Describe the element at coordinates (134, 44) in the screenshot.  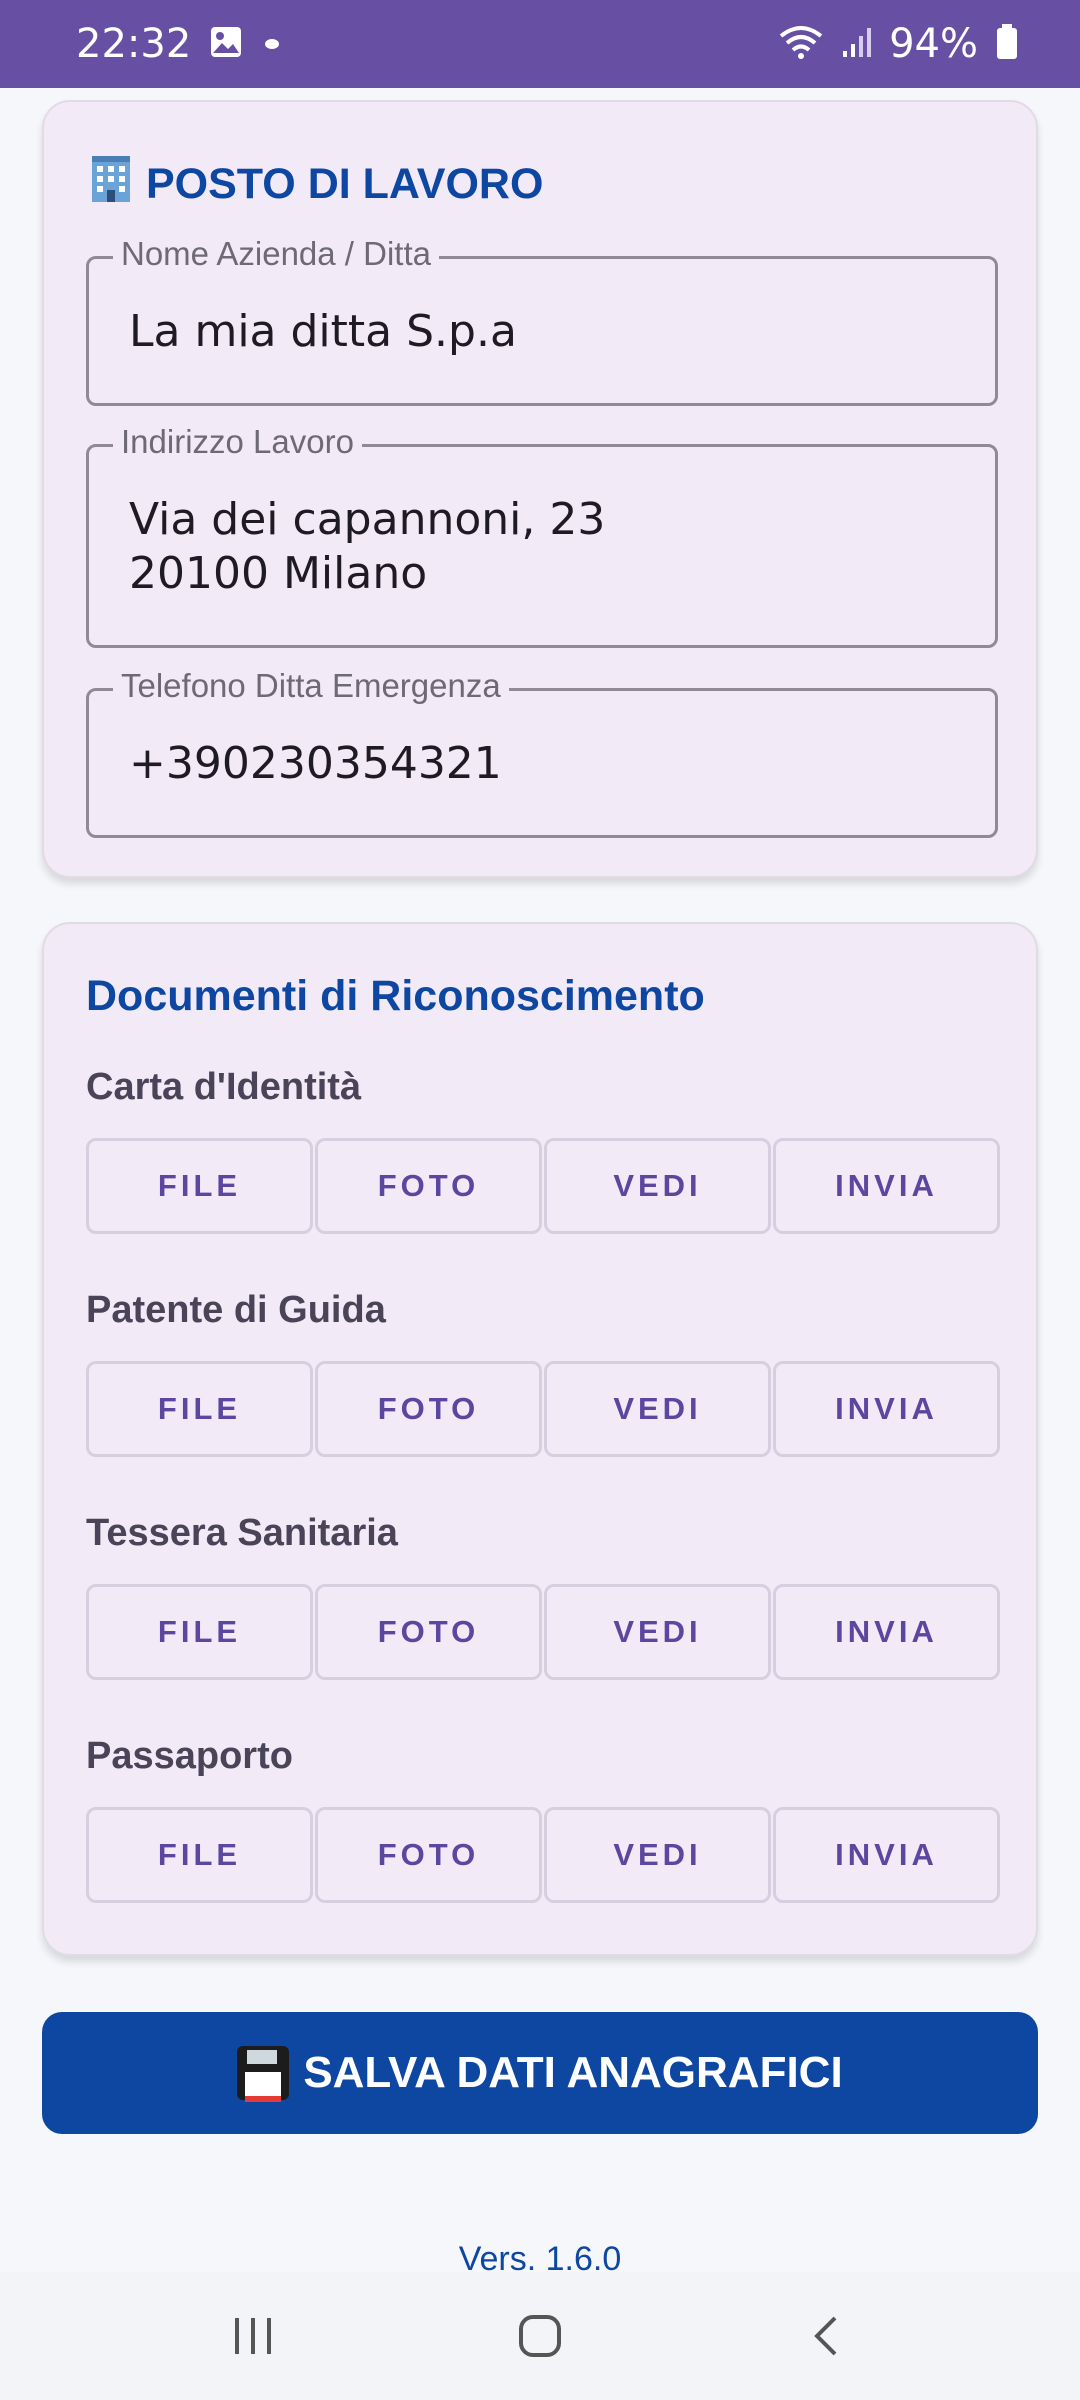
I see `status-time: 22:32` at that location.